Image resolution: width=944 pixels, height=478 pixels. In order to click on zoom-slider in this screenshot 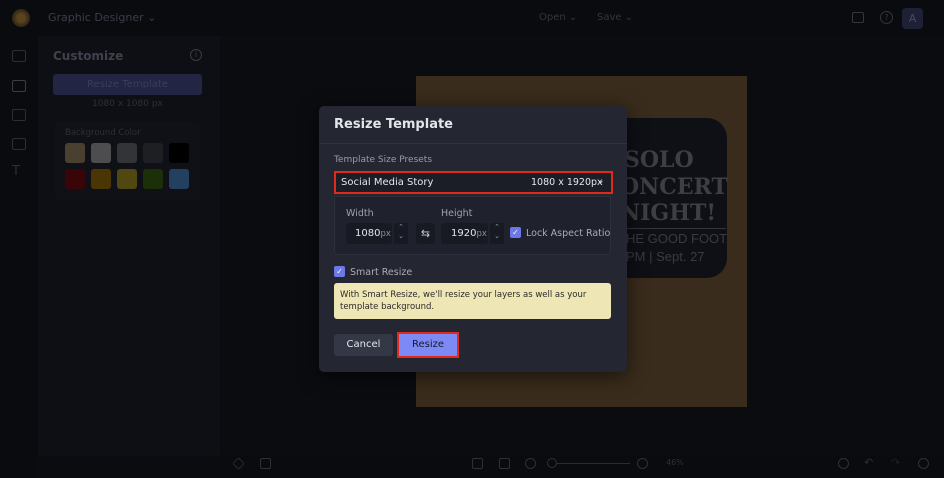, I will do `click(591, 463)`.